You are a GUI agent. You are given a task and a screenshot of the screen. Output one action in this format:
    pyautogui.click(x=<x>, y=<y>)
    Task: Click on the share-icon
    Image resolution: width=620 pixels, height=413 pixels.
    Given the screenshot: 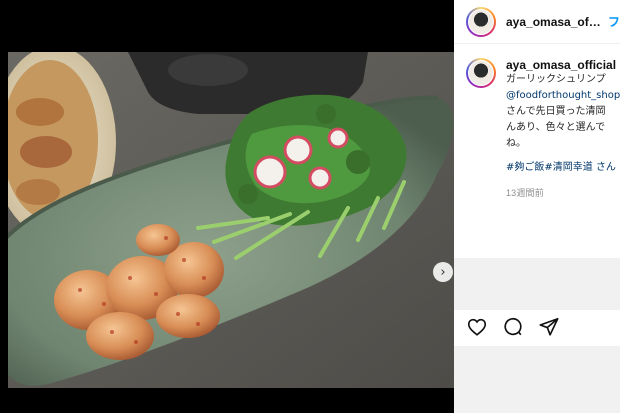 What is the action you would take?
    pyautogui.click(x=549, y=327)
    